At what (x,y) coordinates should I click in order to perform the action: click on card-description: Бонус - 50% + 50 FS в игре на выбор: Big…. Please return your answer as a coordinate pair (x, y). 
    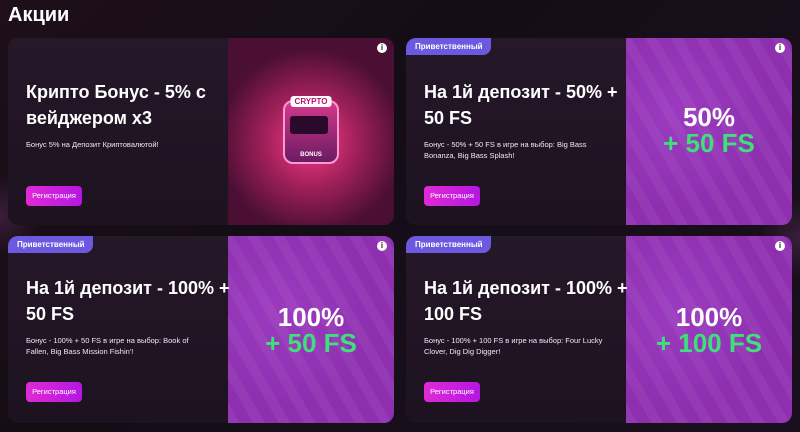
    Looking at the image, I should click on (505, 150).